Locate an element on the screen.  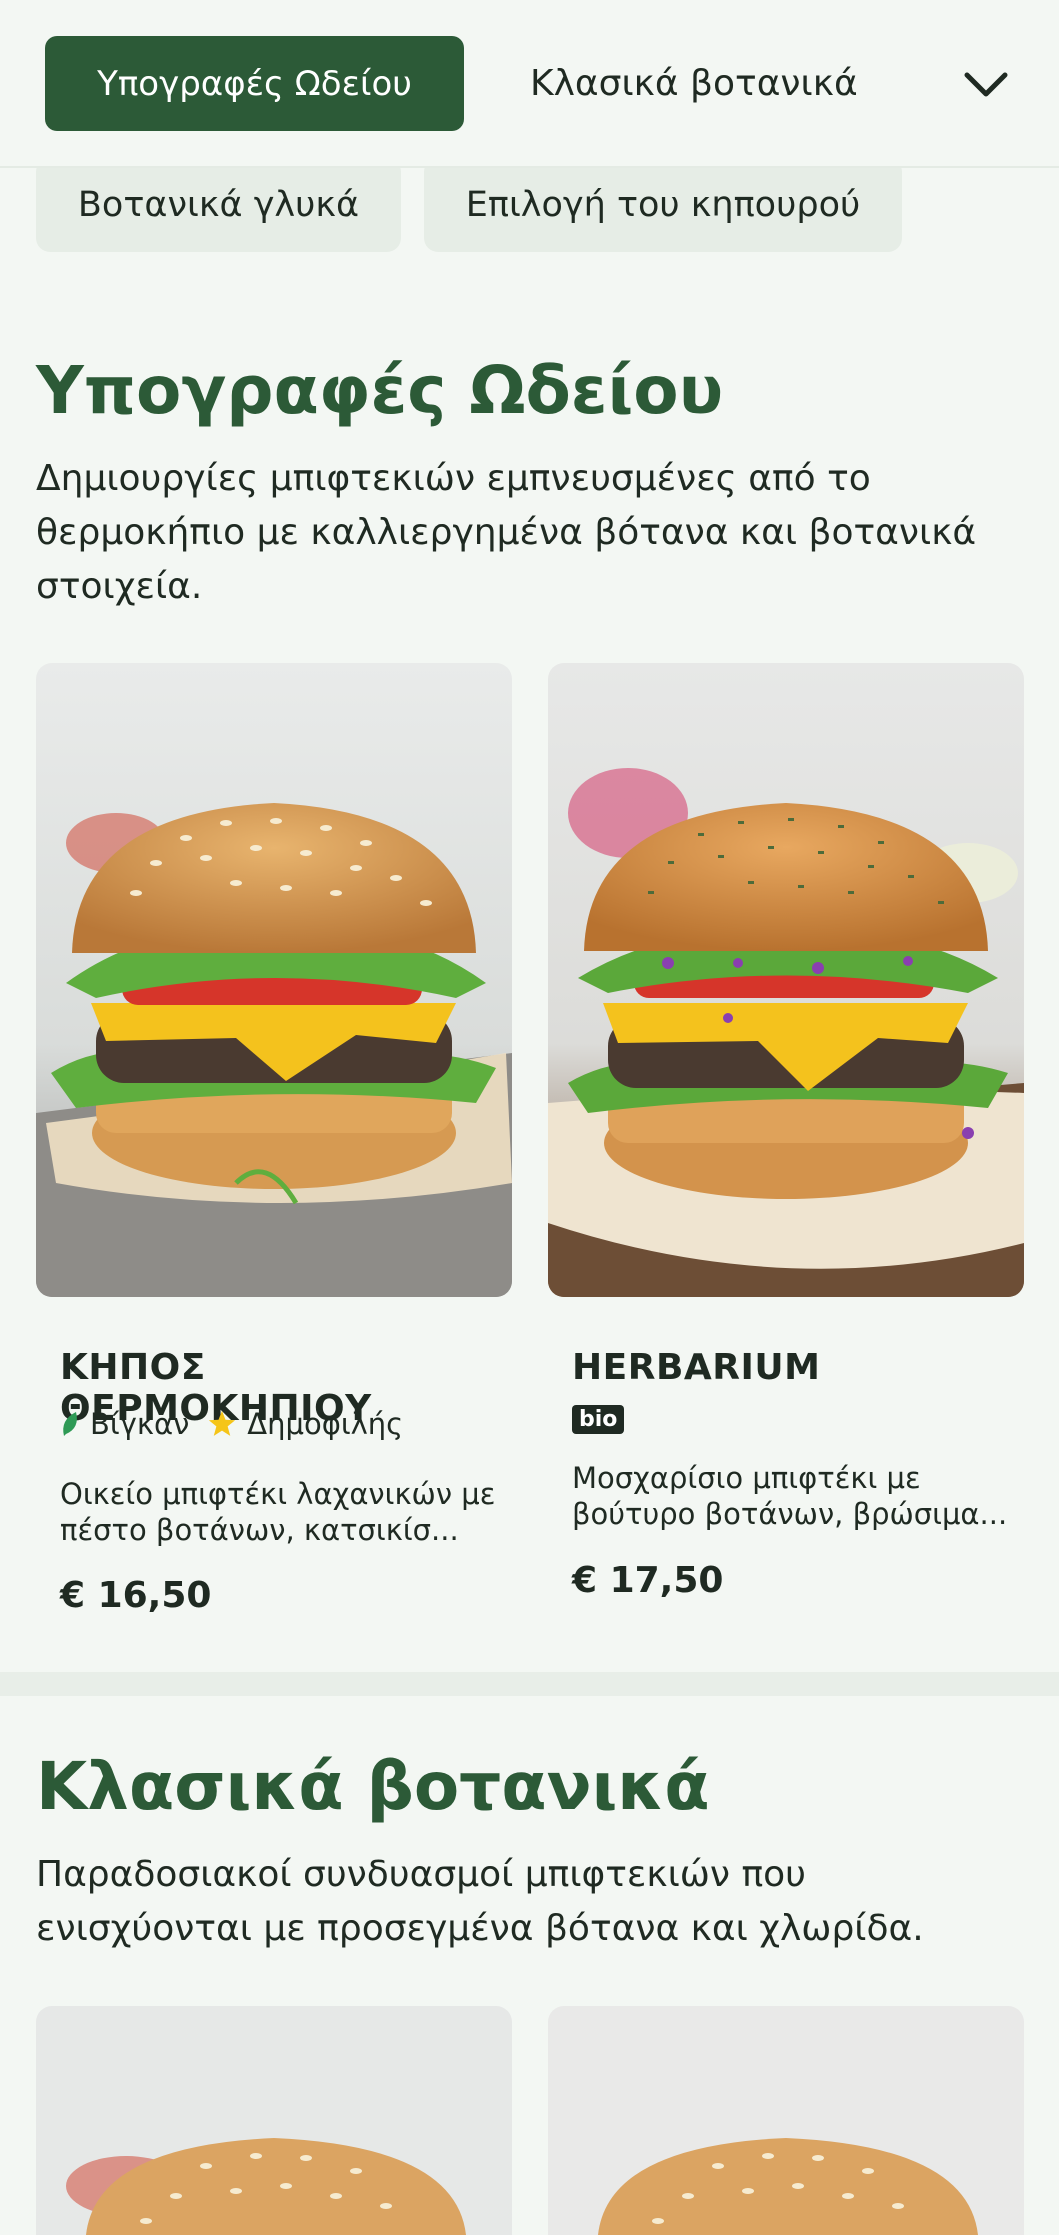
category-tab-label: Κλασικά βοτανικά is located at coordinates (694, 83).